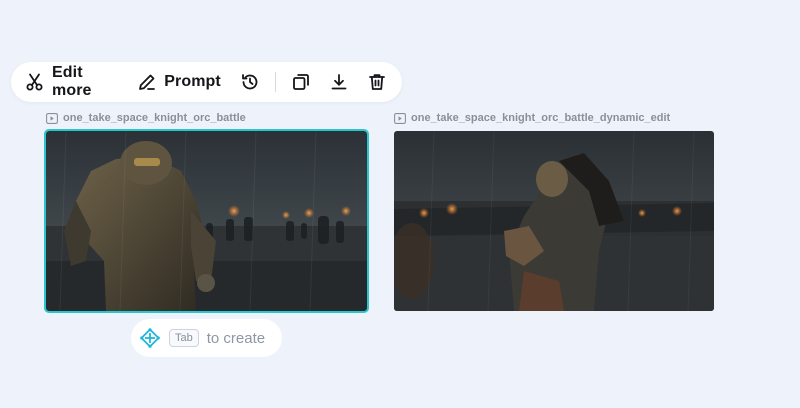 This screenshot has height=408, width=800. I want to click on download-icon, so click(339, 82).